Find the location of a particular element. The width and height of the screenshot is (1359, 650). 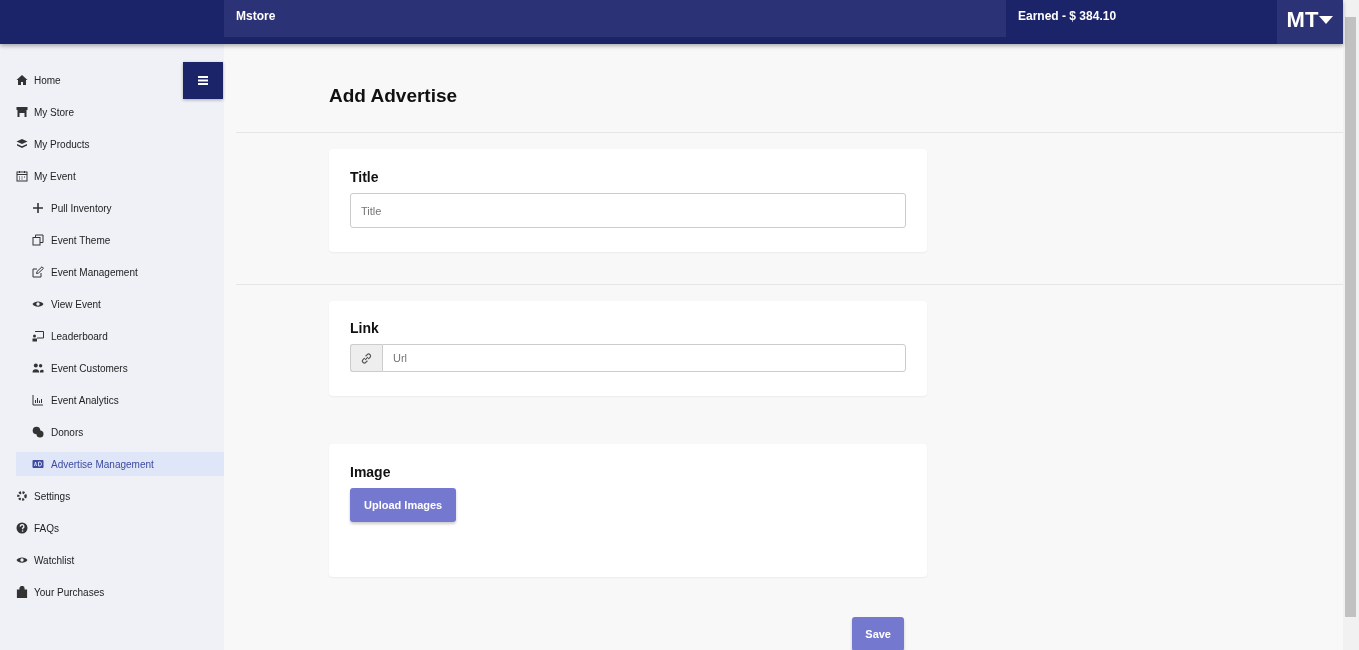

sidebar-item: Event Management is located at coordinates (112, 272).